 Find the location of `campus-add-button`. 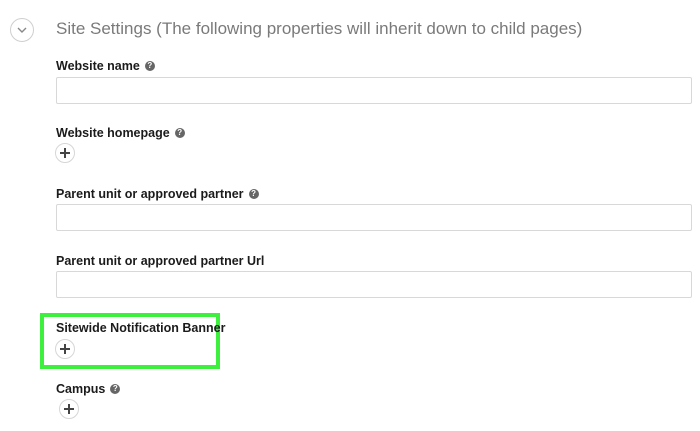

campus-add-button is located at coordinates (69, 409).